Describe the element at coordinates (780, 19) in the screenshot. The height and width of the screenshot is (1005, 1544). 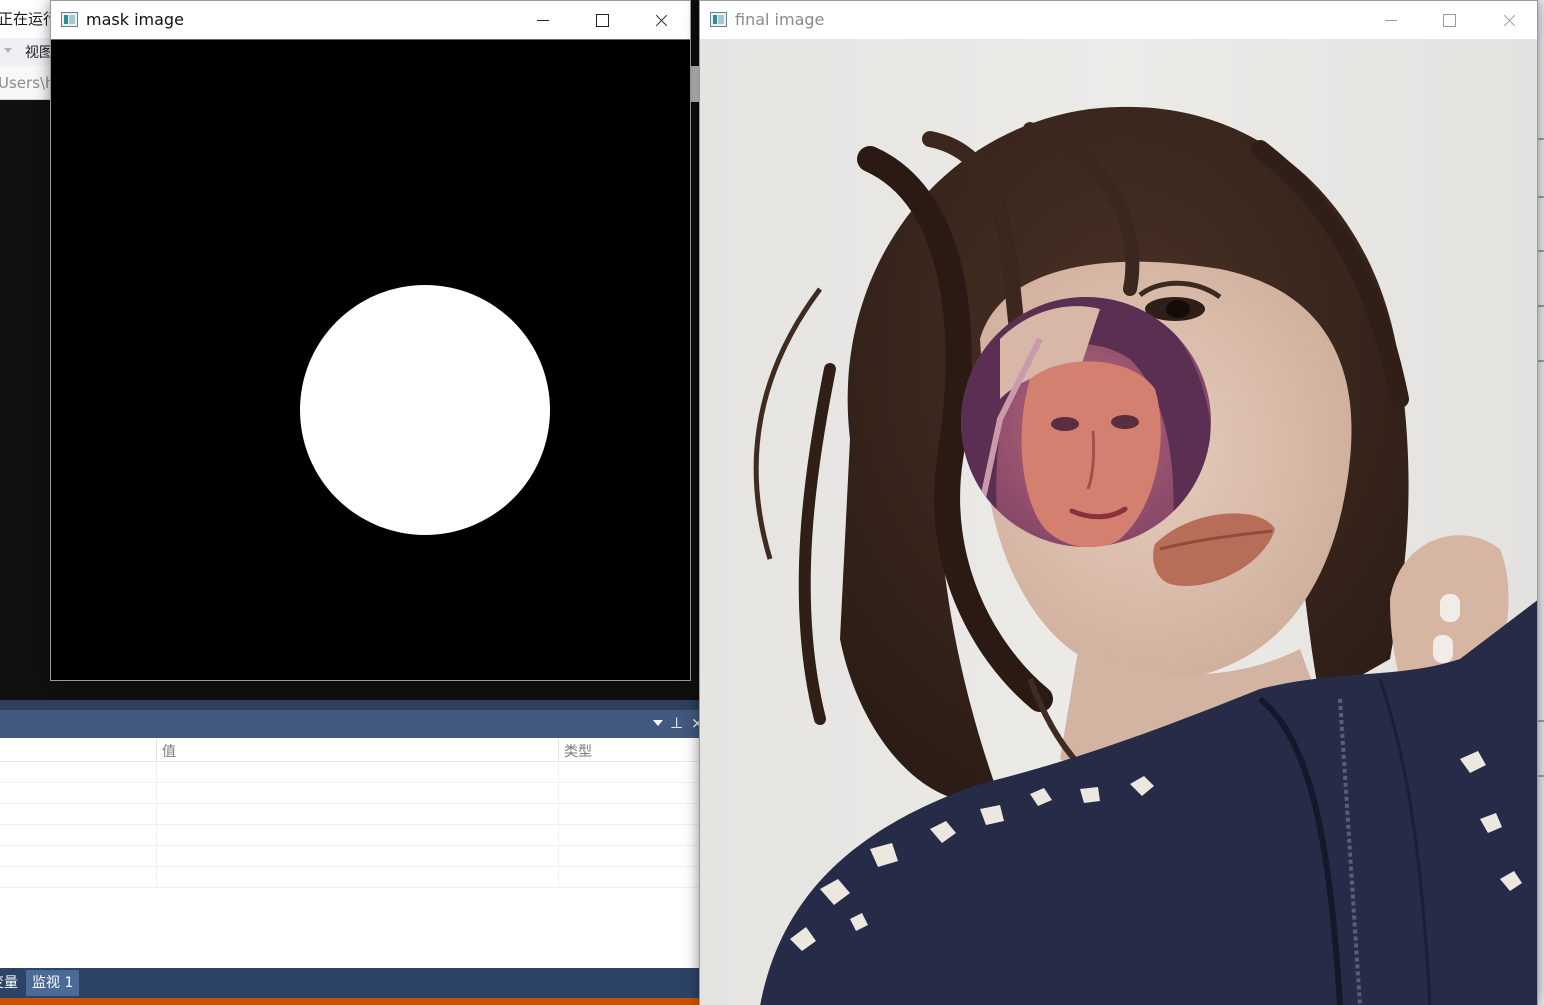
I see `window-title: final image` at that location.